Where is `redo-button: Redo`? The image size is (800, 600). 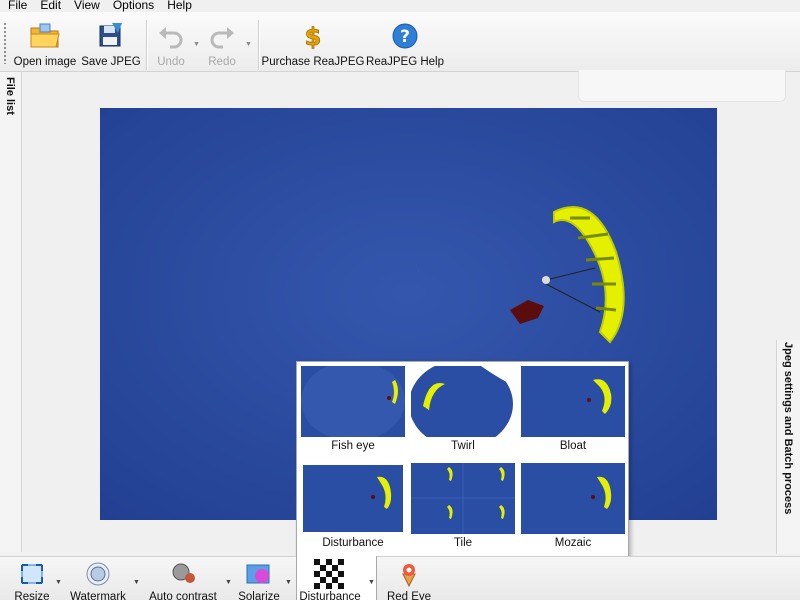
redo-button: Redo is located at coordinates (222, 44).